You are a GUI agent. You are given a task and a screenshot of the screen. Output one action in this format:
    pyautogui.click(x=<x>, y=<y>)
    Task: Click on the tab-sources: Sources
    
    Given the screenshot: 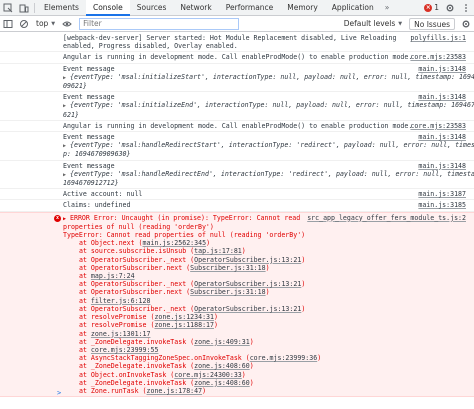 What is the action you would take?
    pyautogui.click(x=152, y=8)
    